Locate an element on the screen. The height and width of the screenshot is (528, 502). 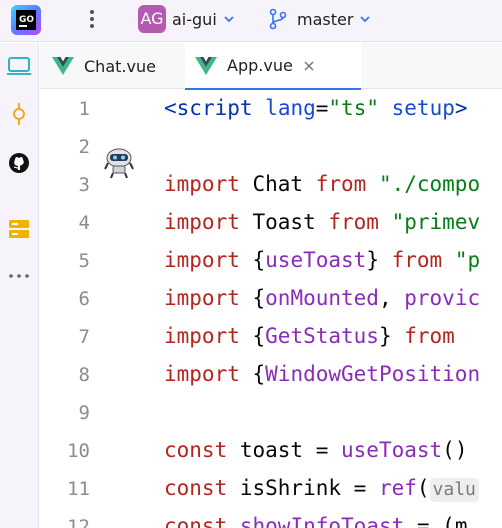
code-line: <script lang="ts" setup> is located at coordinates (316, 108).